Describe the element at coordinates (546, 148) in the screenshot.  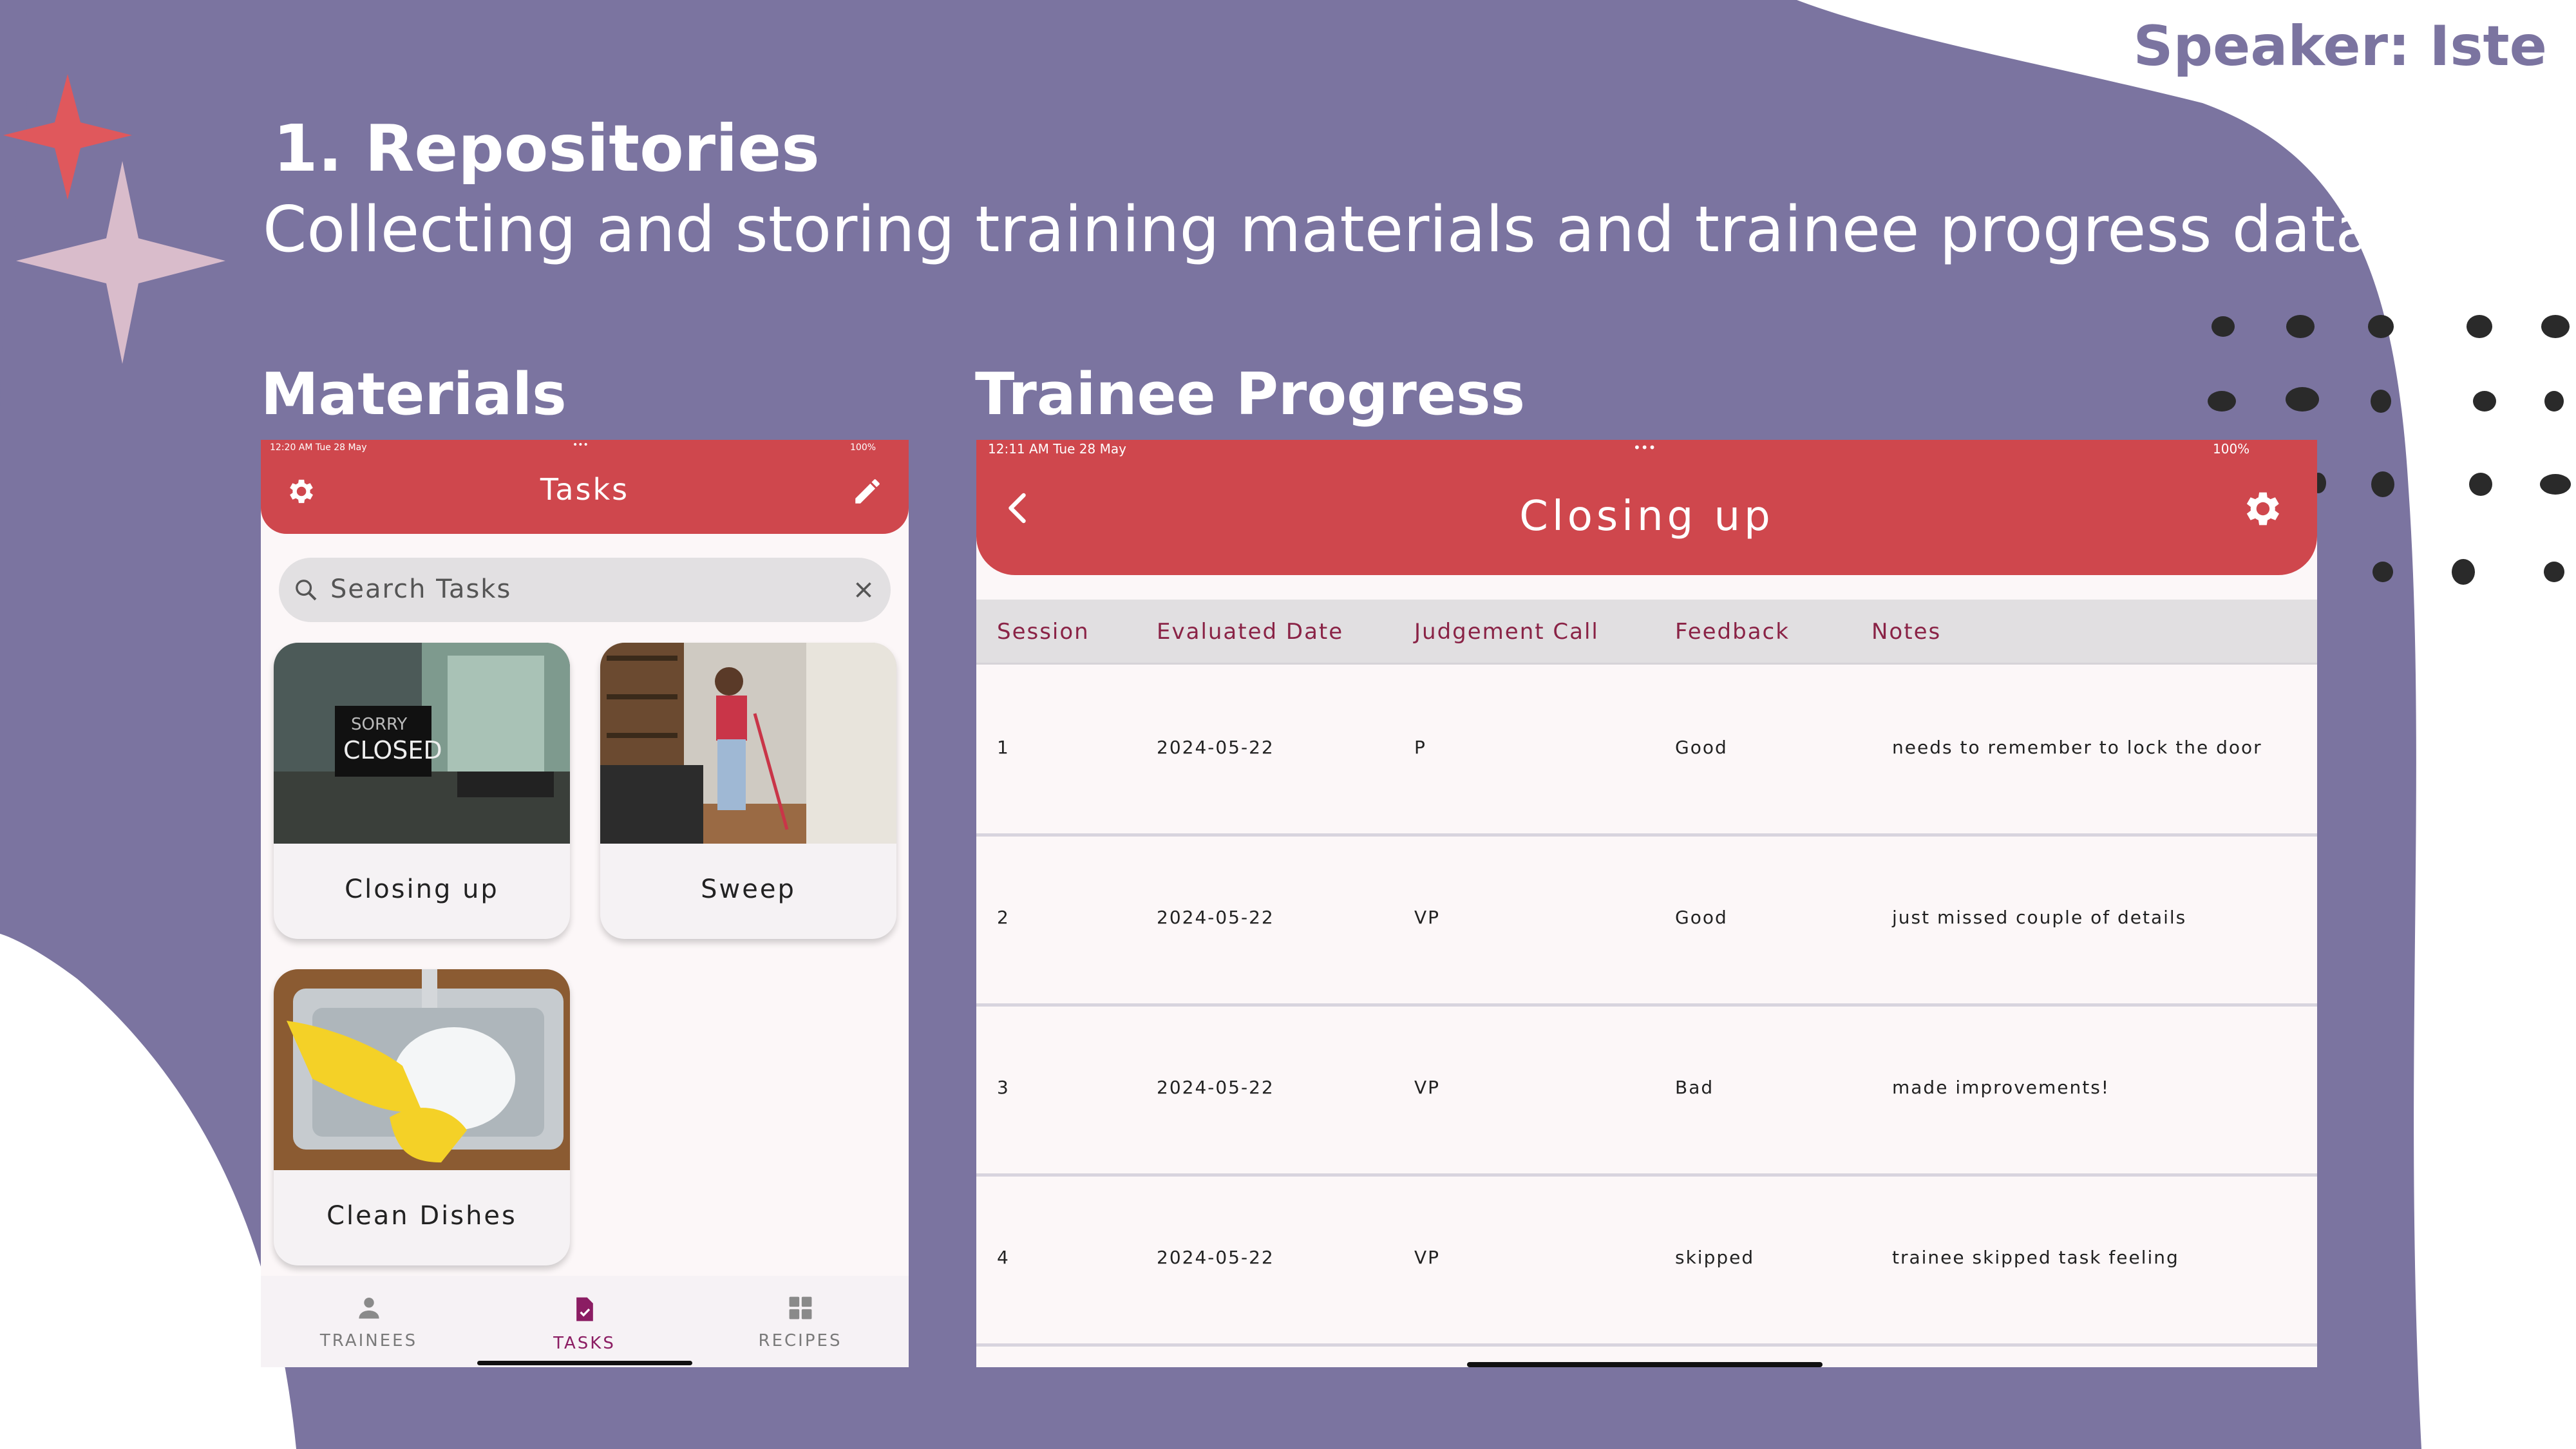
I see `slide-heading: 1. Repositories` at that location.